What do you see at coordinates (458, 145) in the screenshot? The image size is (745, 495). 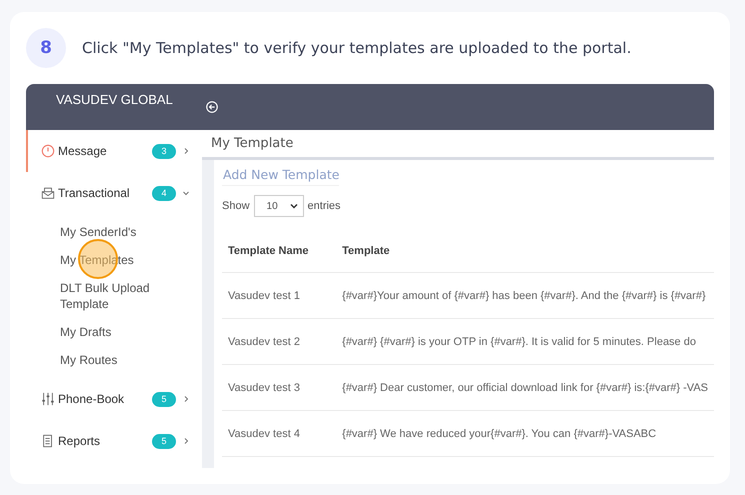 I see `page-title: My Template` at bounding box center [458, 145].